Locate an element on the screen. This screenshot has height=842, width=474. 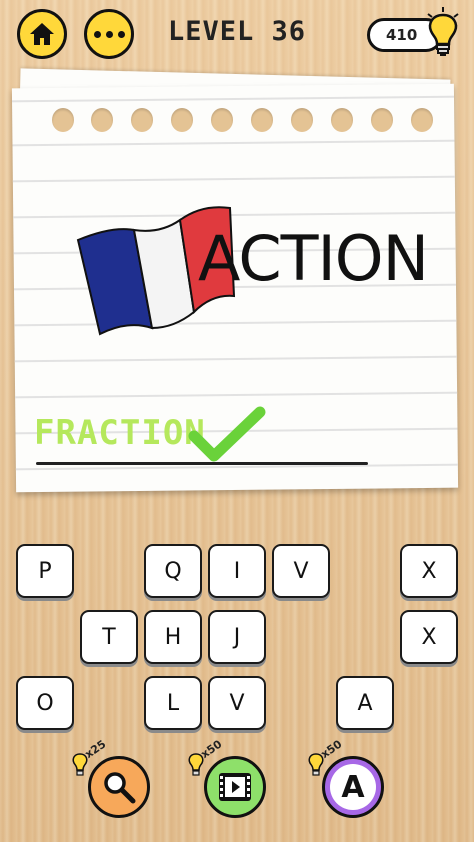
hint-video-button is located at coordinates (235, 787).